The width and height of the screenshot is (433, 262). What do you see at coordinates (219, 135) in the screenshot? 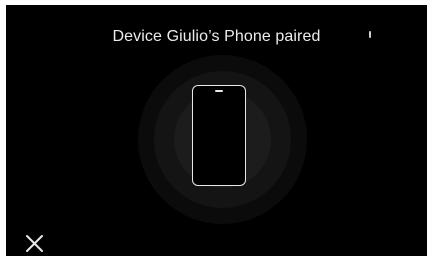
I see `phone-icon` at bounding box center [219, 135].